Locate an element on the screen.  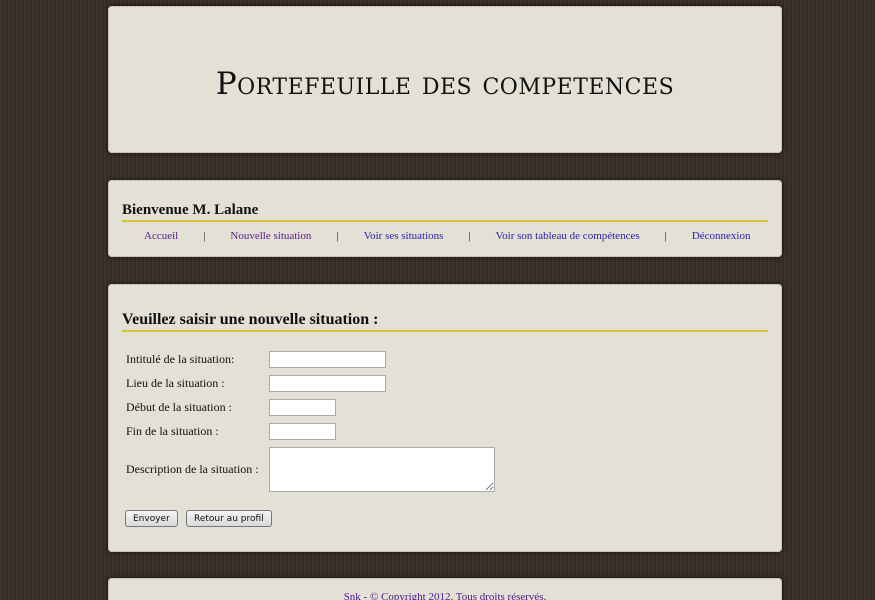
lieu-label: Lieu de la situation : is located at coordinates (175, 383).